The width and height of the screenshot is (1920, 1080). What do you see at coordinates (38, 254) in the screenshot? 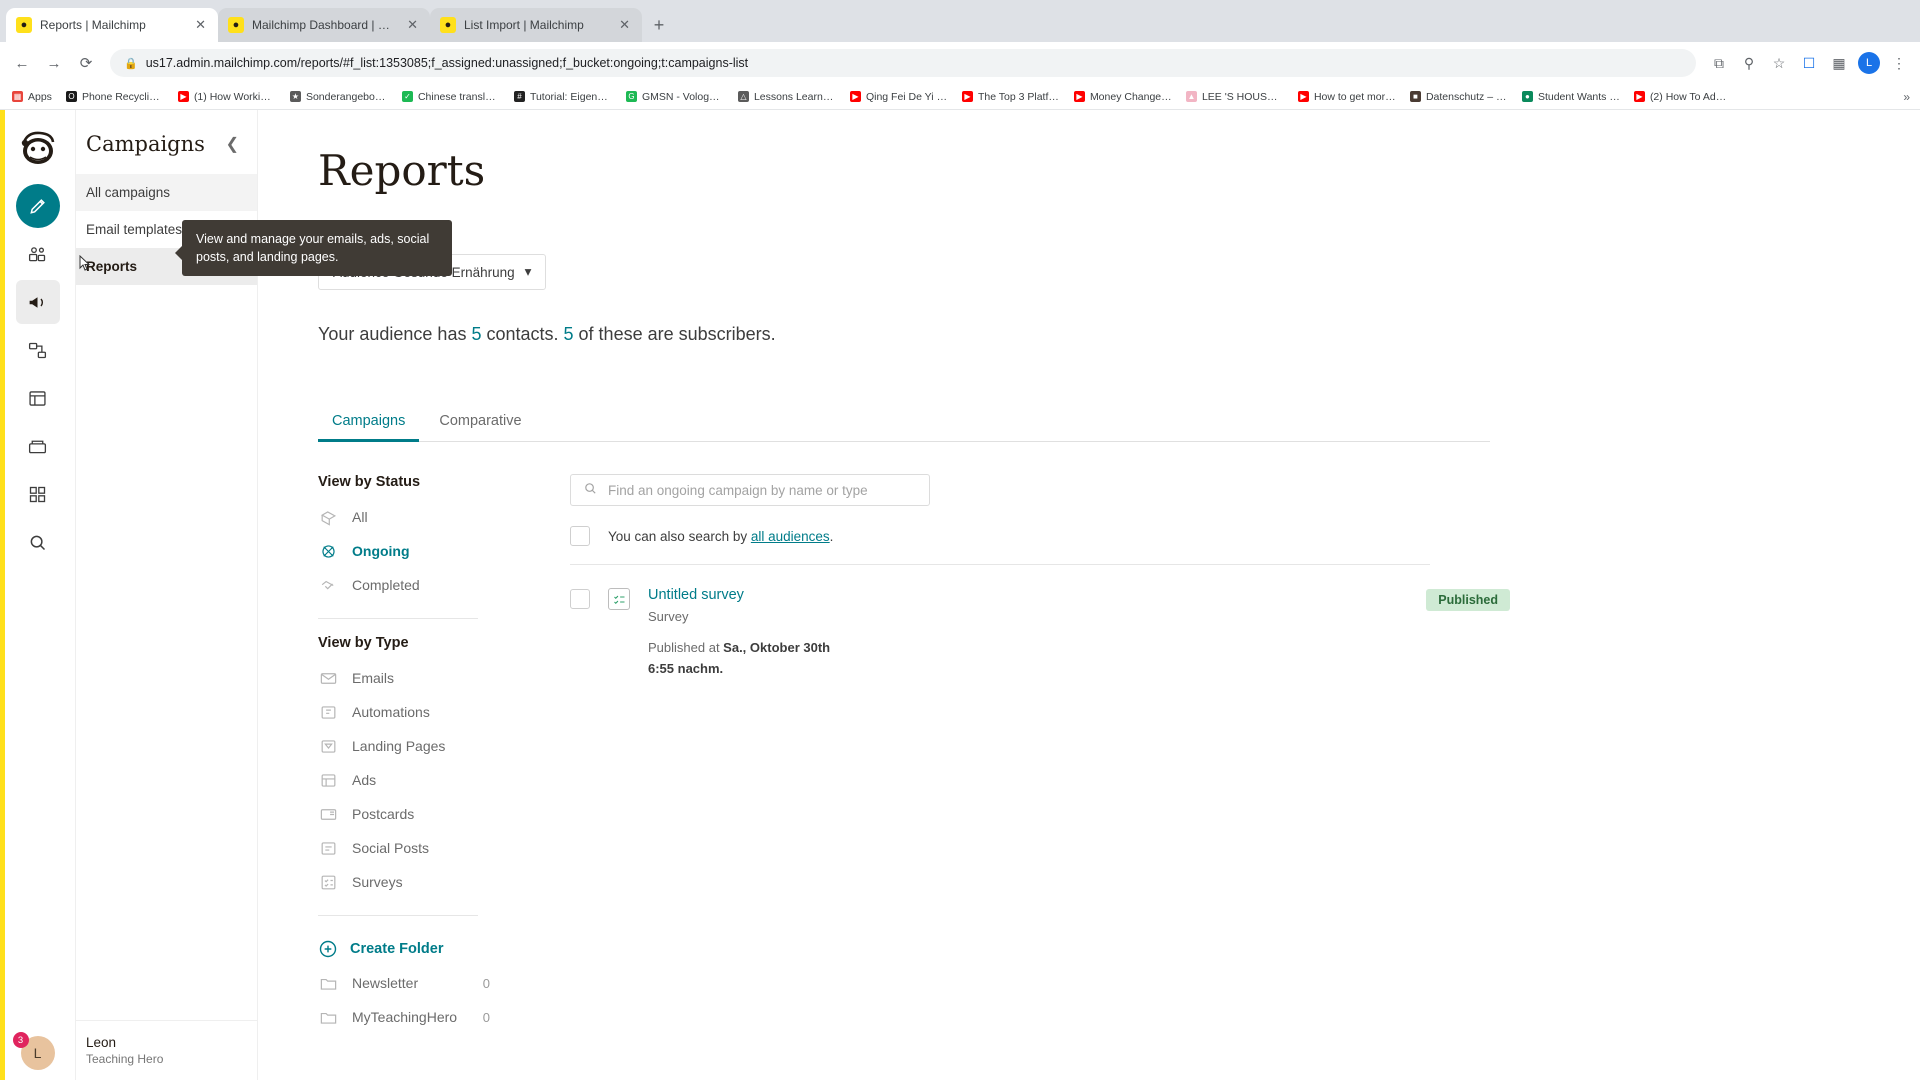
I see `rail-item-audience` at bounding box center [38, 254].